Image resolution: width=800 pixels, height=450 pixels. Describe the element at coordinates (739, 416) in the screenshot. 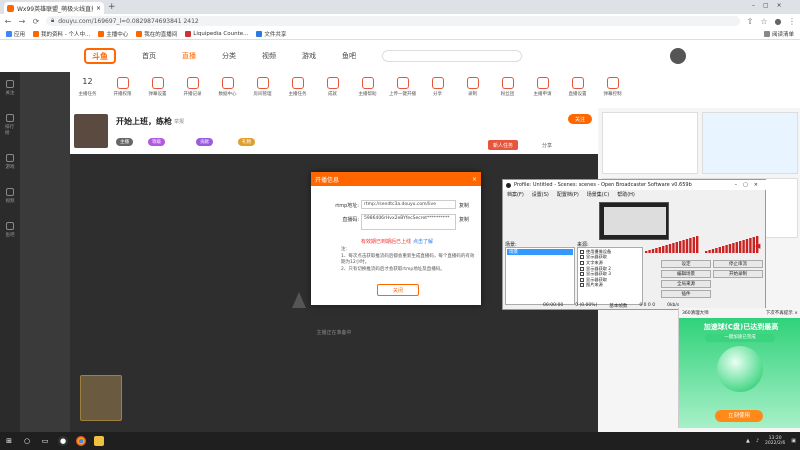

I see `use-now-button: 立刻使用` at that location.